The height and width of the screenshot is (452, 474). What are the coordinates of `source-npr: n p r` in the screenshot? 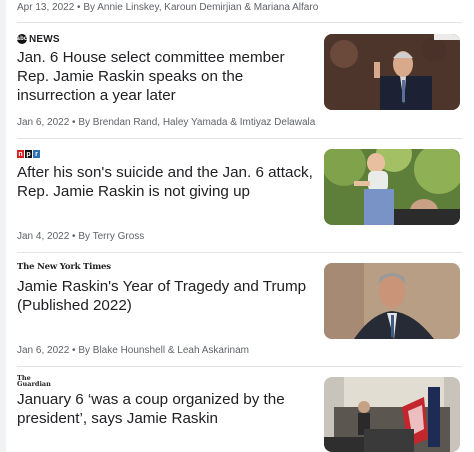 It's located at (28, 154).